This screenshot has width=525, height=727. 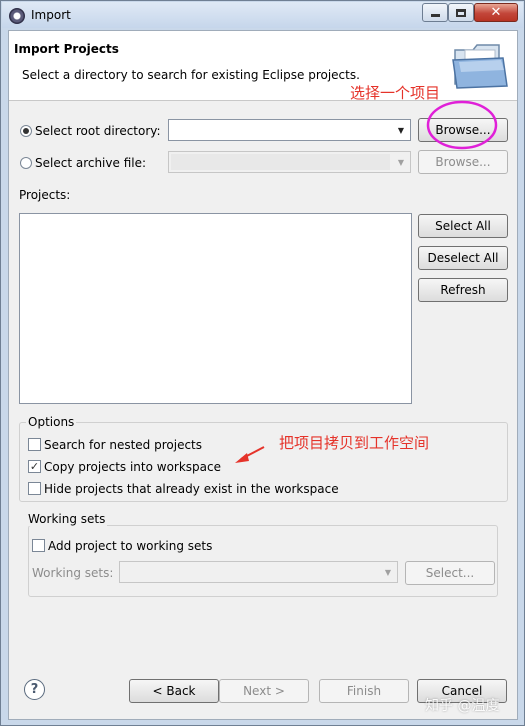 I want to click on archive-file-combo: ▼, so click(x=289, y=162).